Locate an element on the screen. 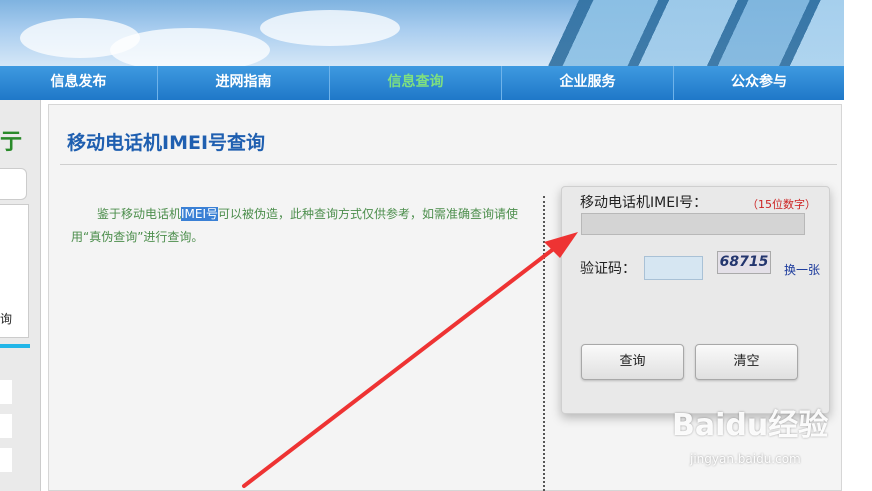  watermark-logo: Baidu经验 is located at coordinates (750, 422).